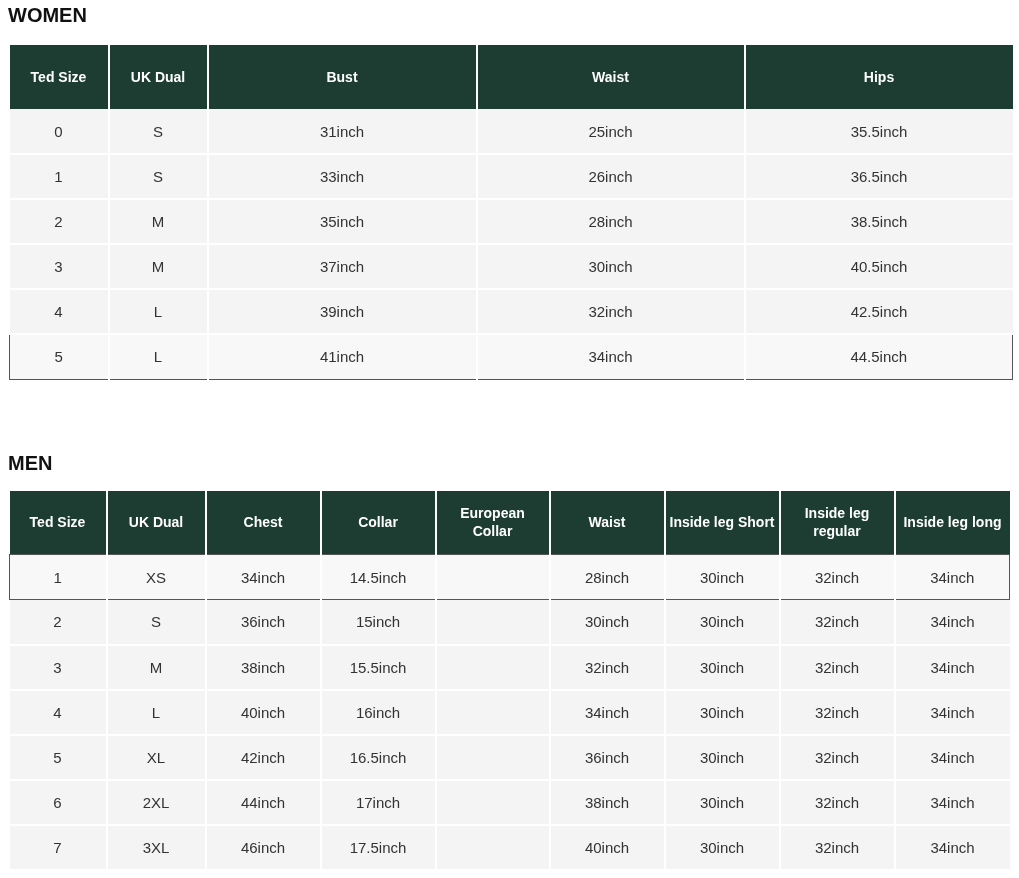  Describe the element at coordinates (492, 522) in the screenshot. I see `column-header: European Collar` at that location.